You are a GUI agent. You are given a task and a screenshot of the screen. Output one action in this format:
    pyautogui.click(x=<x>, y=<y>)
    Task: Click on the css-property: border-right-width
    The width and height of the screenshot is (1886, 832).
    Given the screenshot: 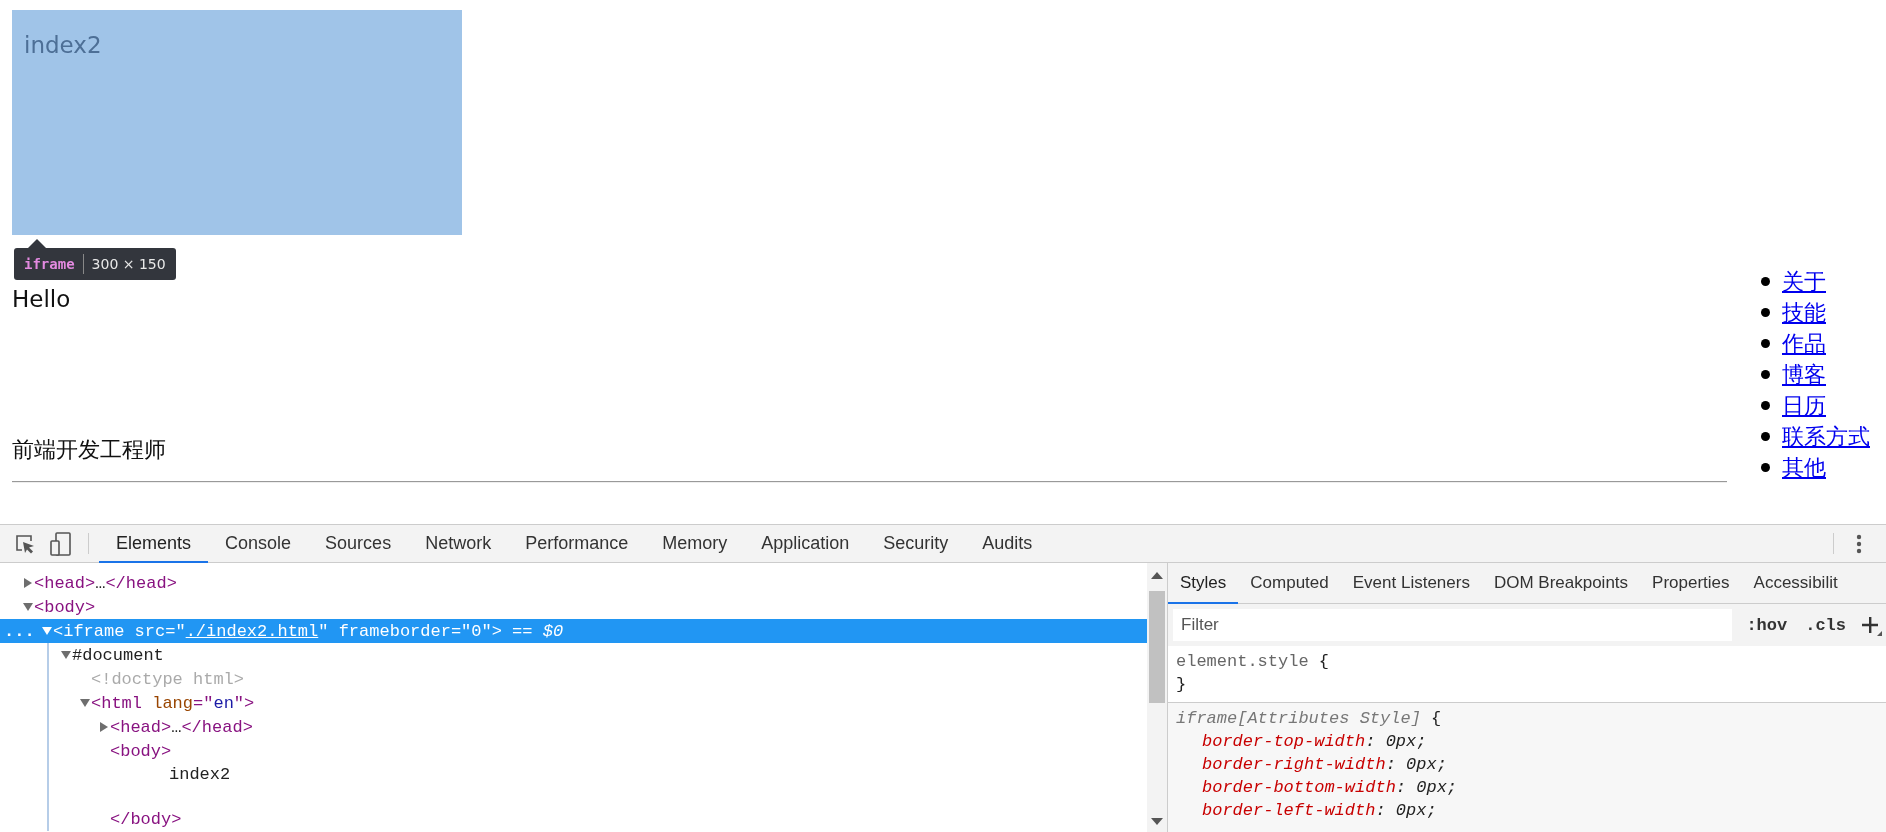 What is the action you would take?
    pyautogui.click(x=1294, y=764)
    